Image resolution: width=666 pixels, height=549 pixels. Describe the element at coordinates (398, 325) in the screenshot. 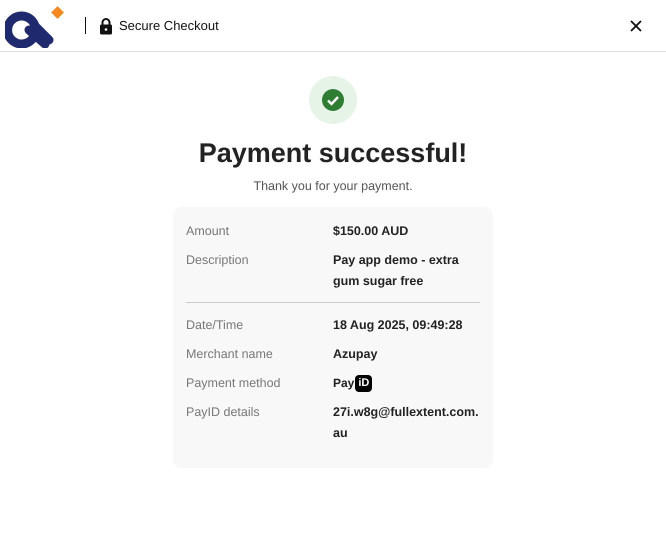

I see `detail-value: 18 Aug 2025, 09:49:28` at that location.